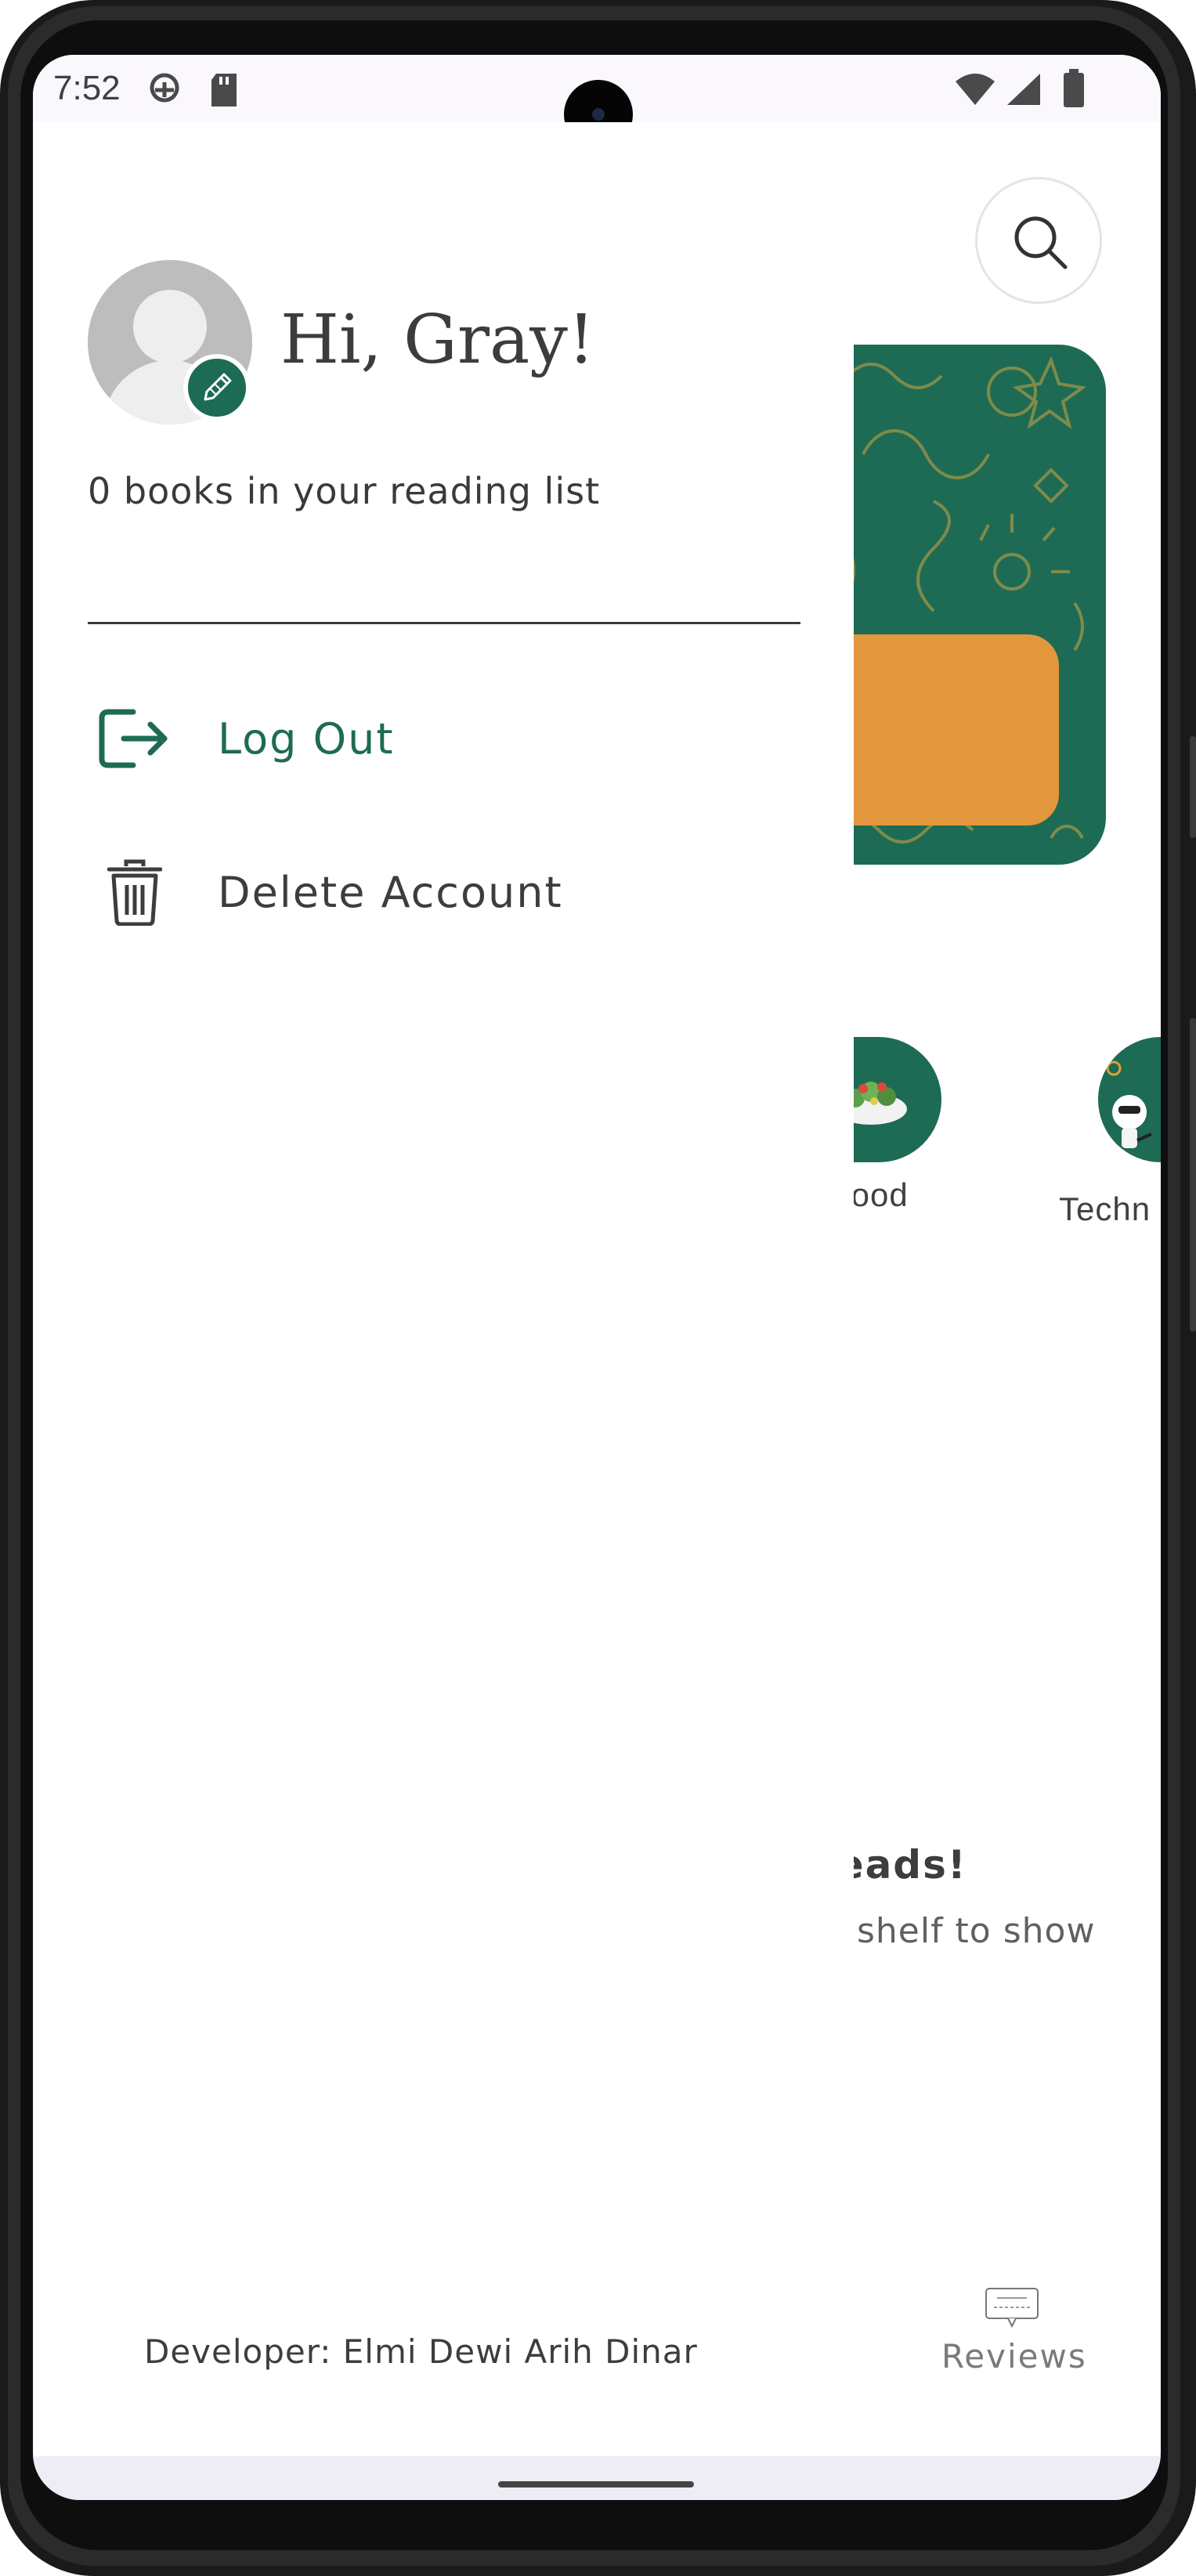 This screenshot has height=2576, width=1196. I want to click on status-time: 7:52, so click(87, 88).